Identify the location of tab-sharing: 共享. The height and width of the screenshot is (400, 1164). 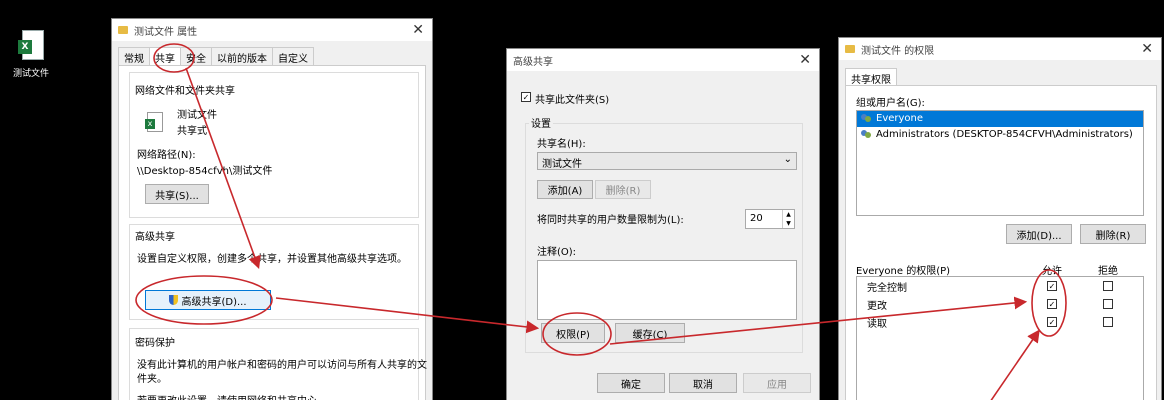
(165, 57).